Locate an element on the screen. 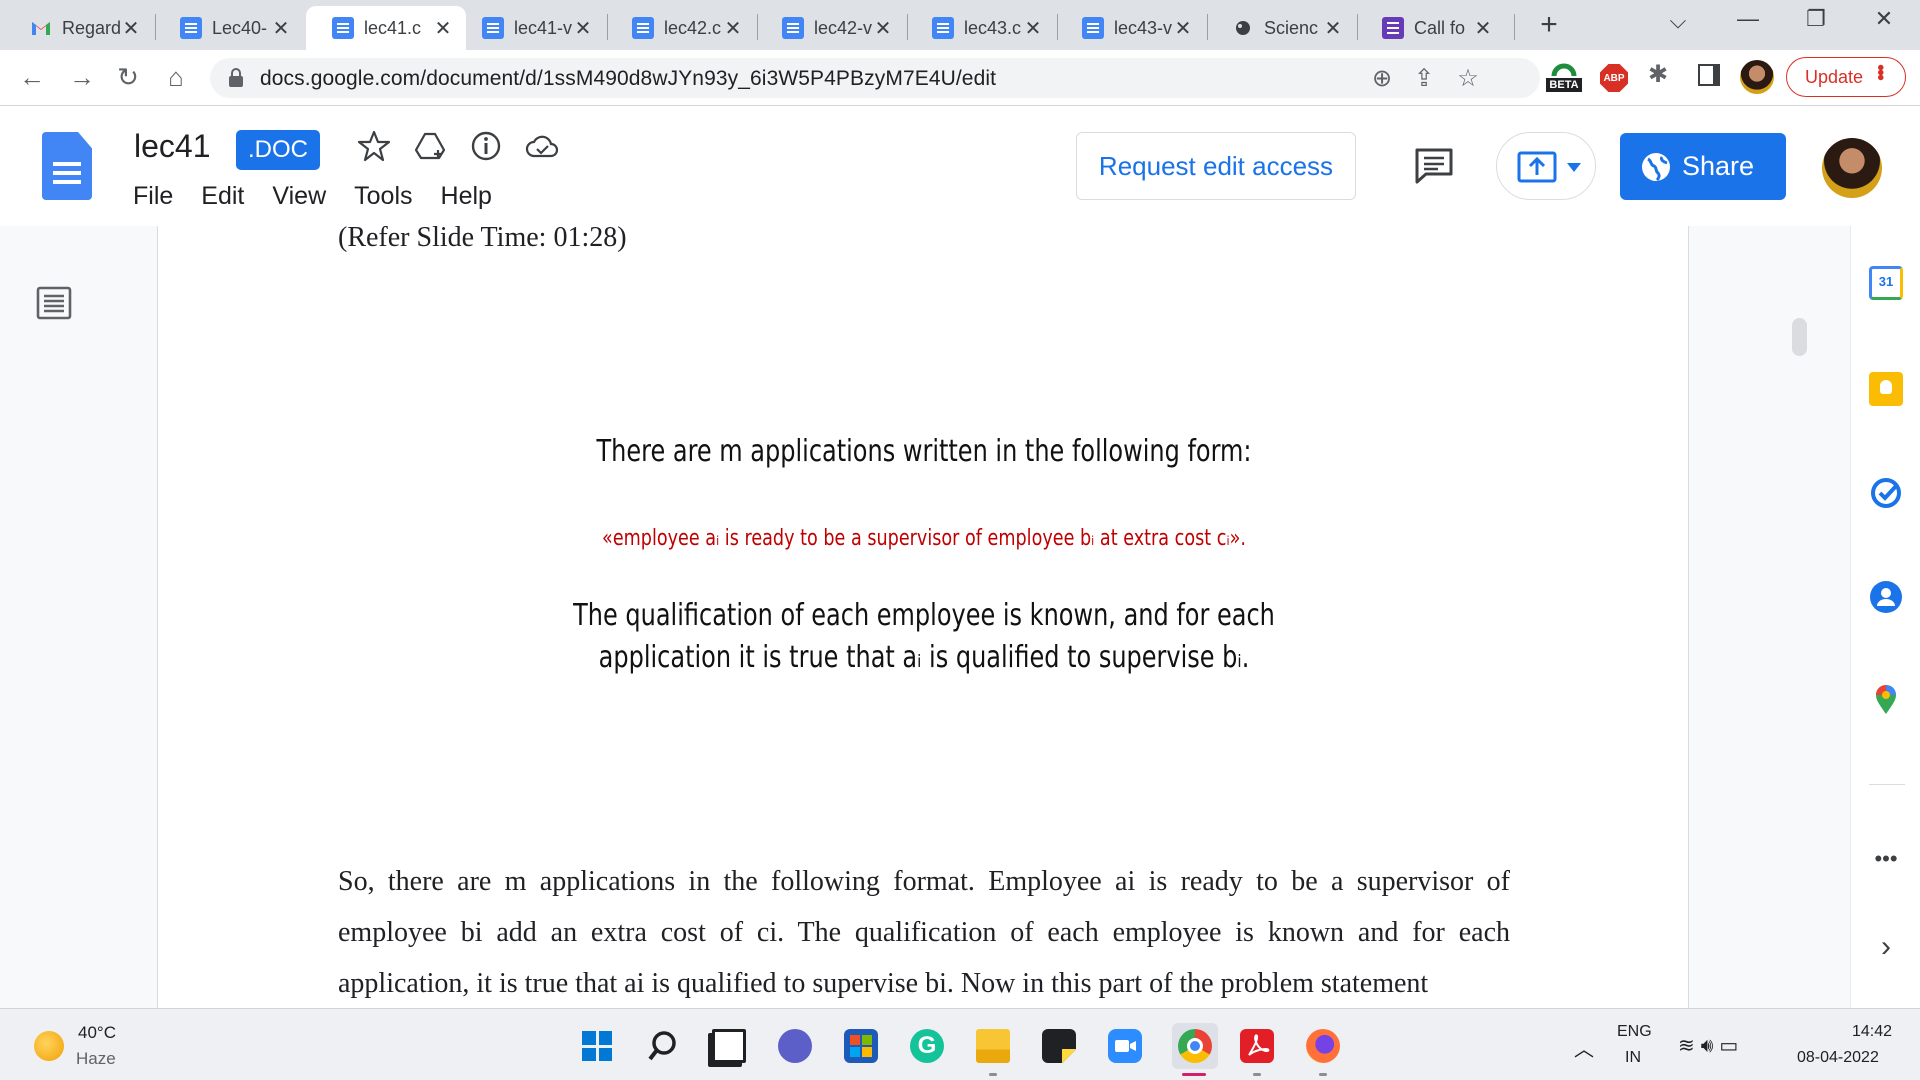 This screenshot has width=1920, height=1080. input-language: ENG is located at coordinates (1634, 1032).